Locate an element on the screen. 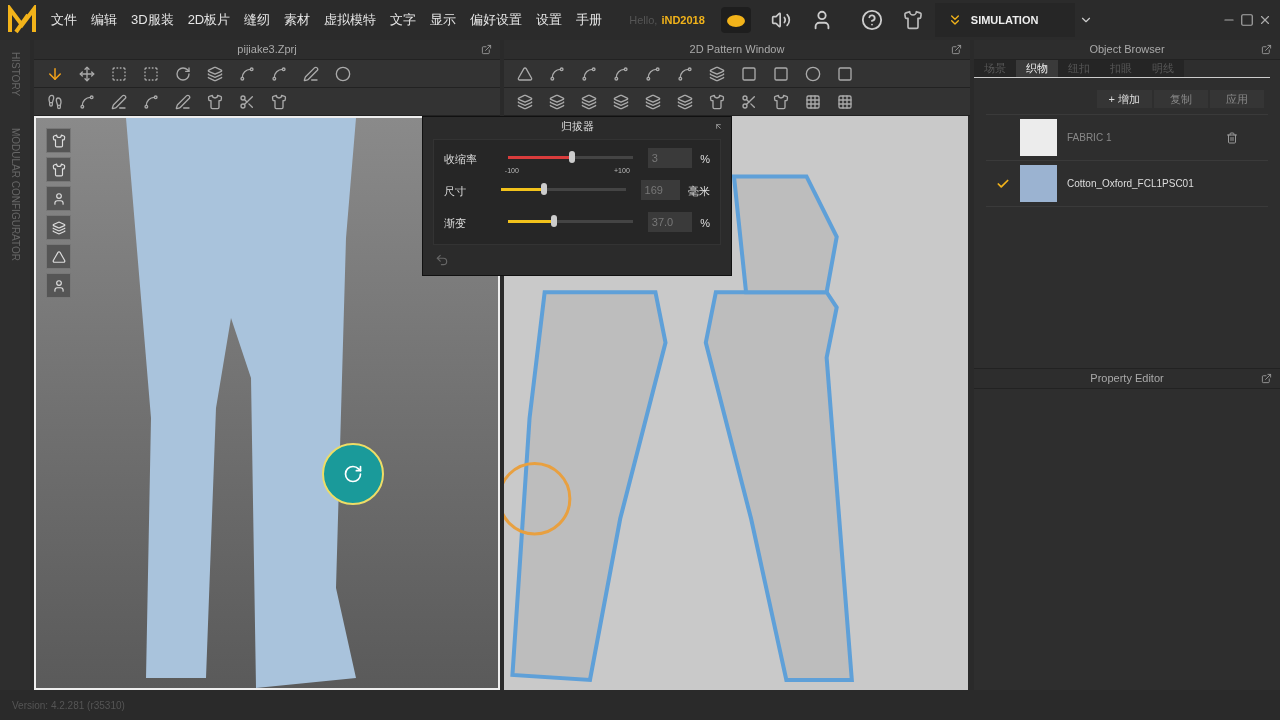  brush-cursor-icon is located at coordinates (538, 498).